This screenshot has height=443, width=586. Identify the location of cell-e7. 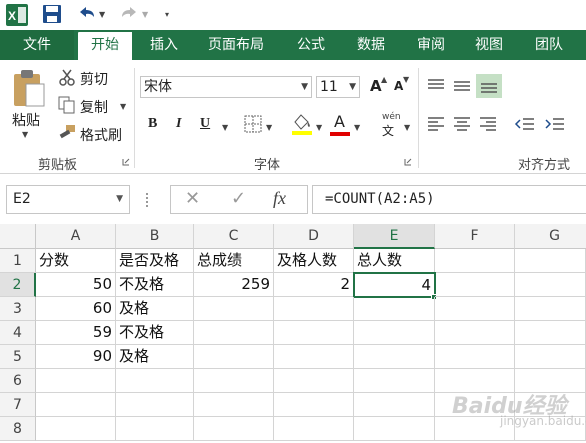
(394, 405).